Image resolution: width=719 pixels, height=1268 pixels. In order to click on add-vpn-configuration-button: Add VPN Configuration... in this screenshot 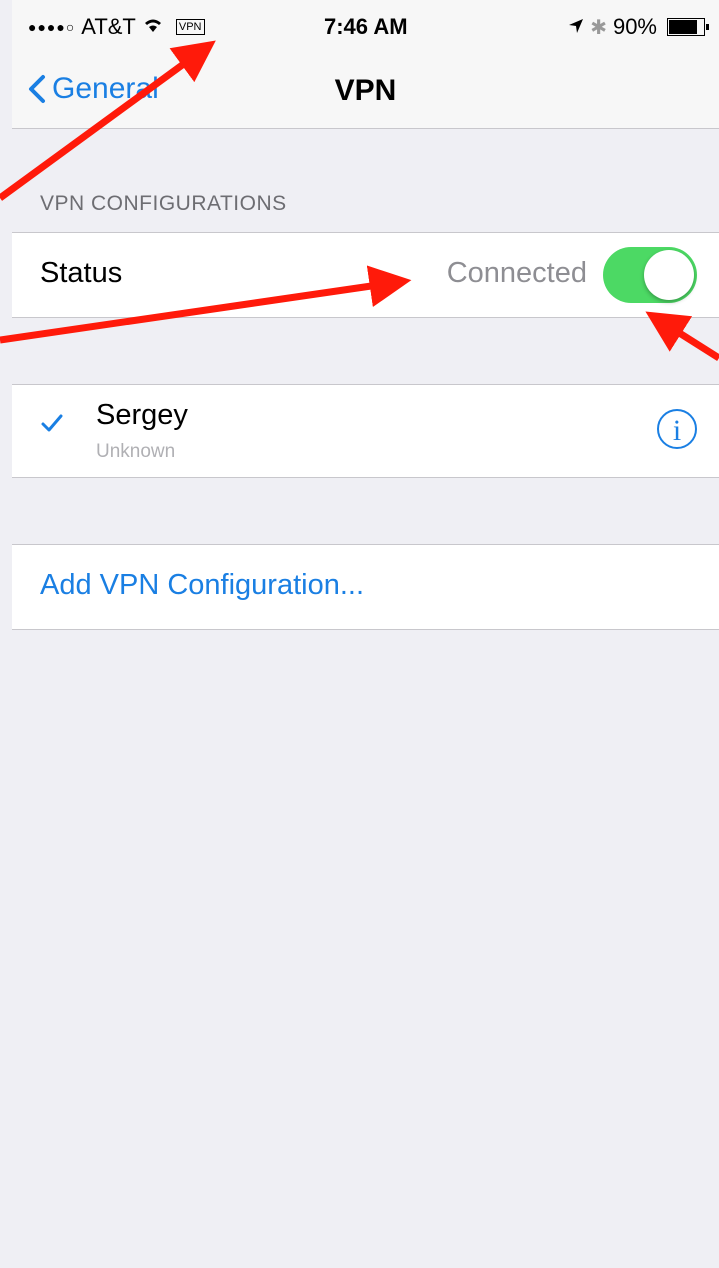, I will do `click(365, 587)`.